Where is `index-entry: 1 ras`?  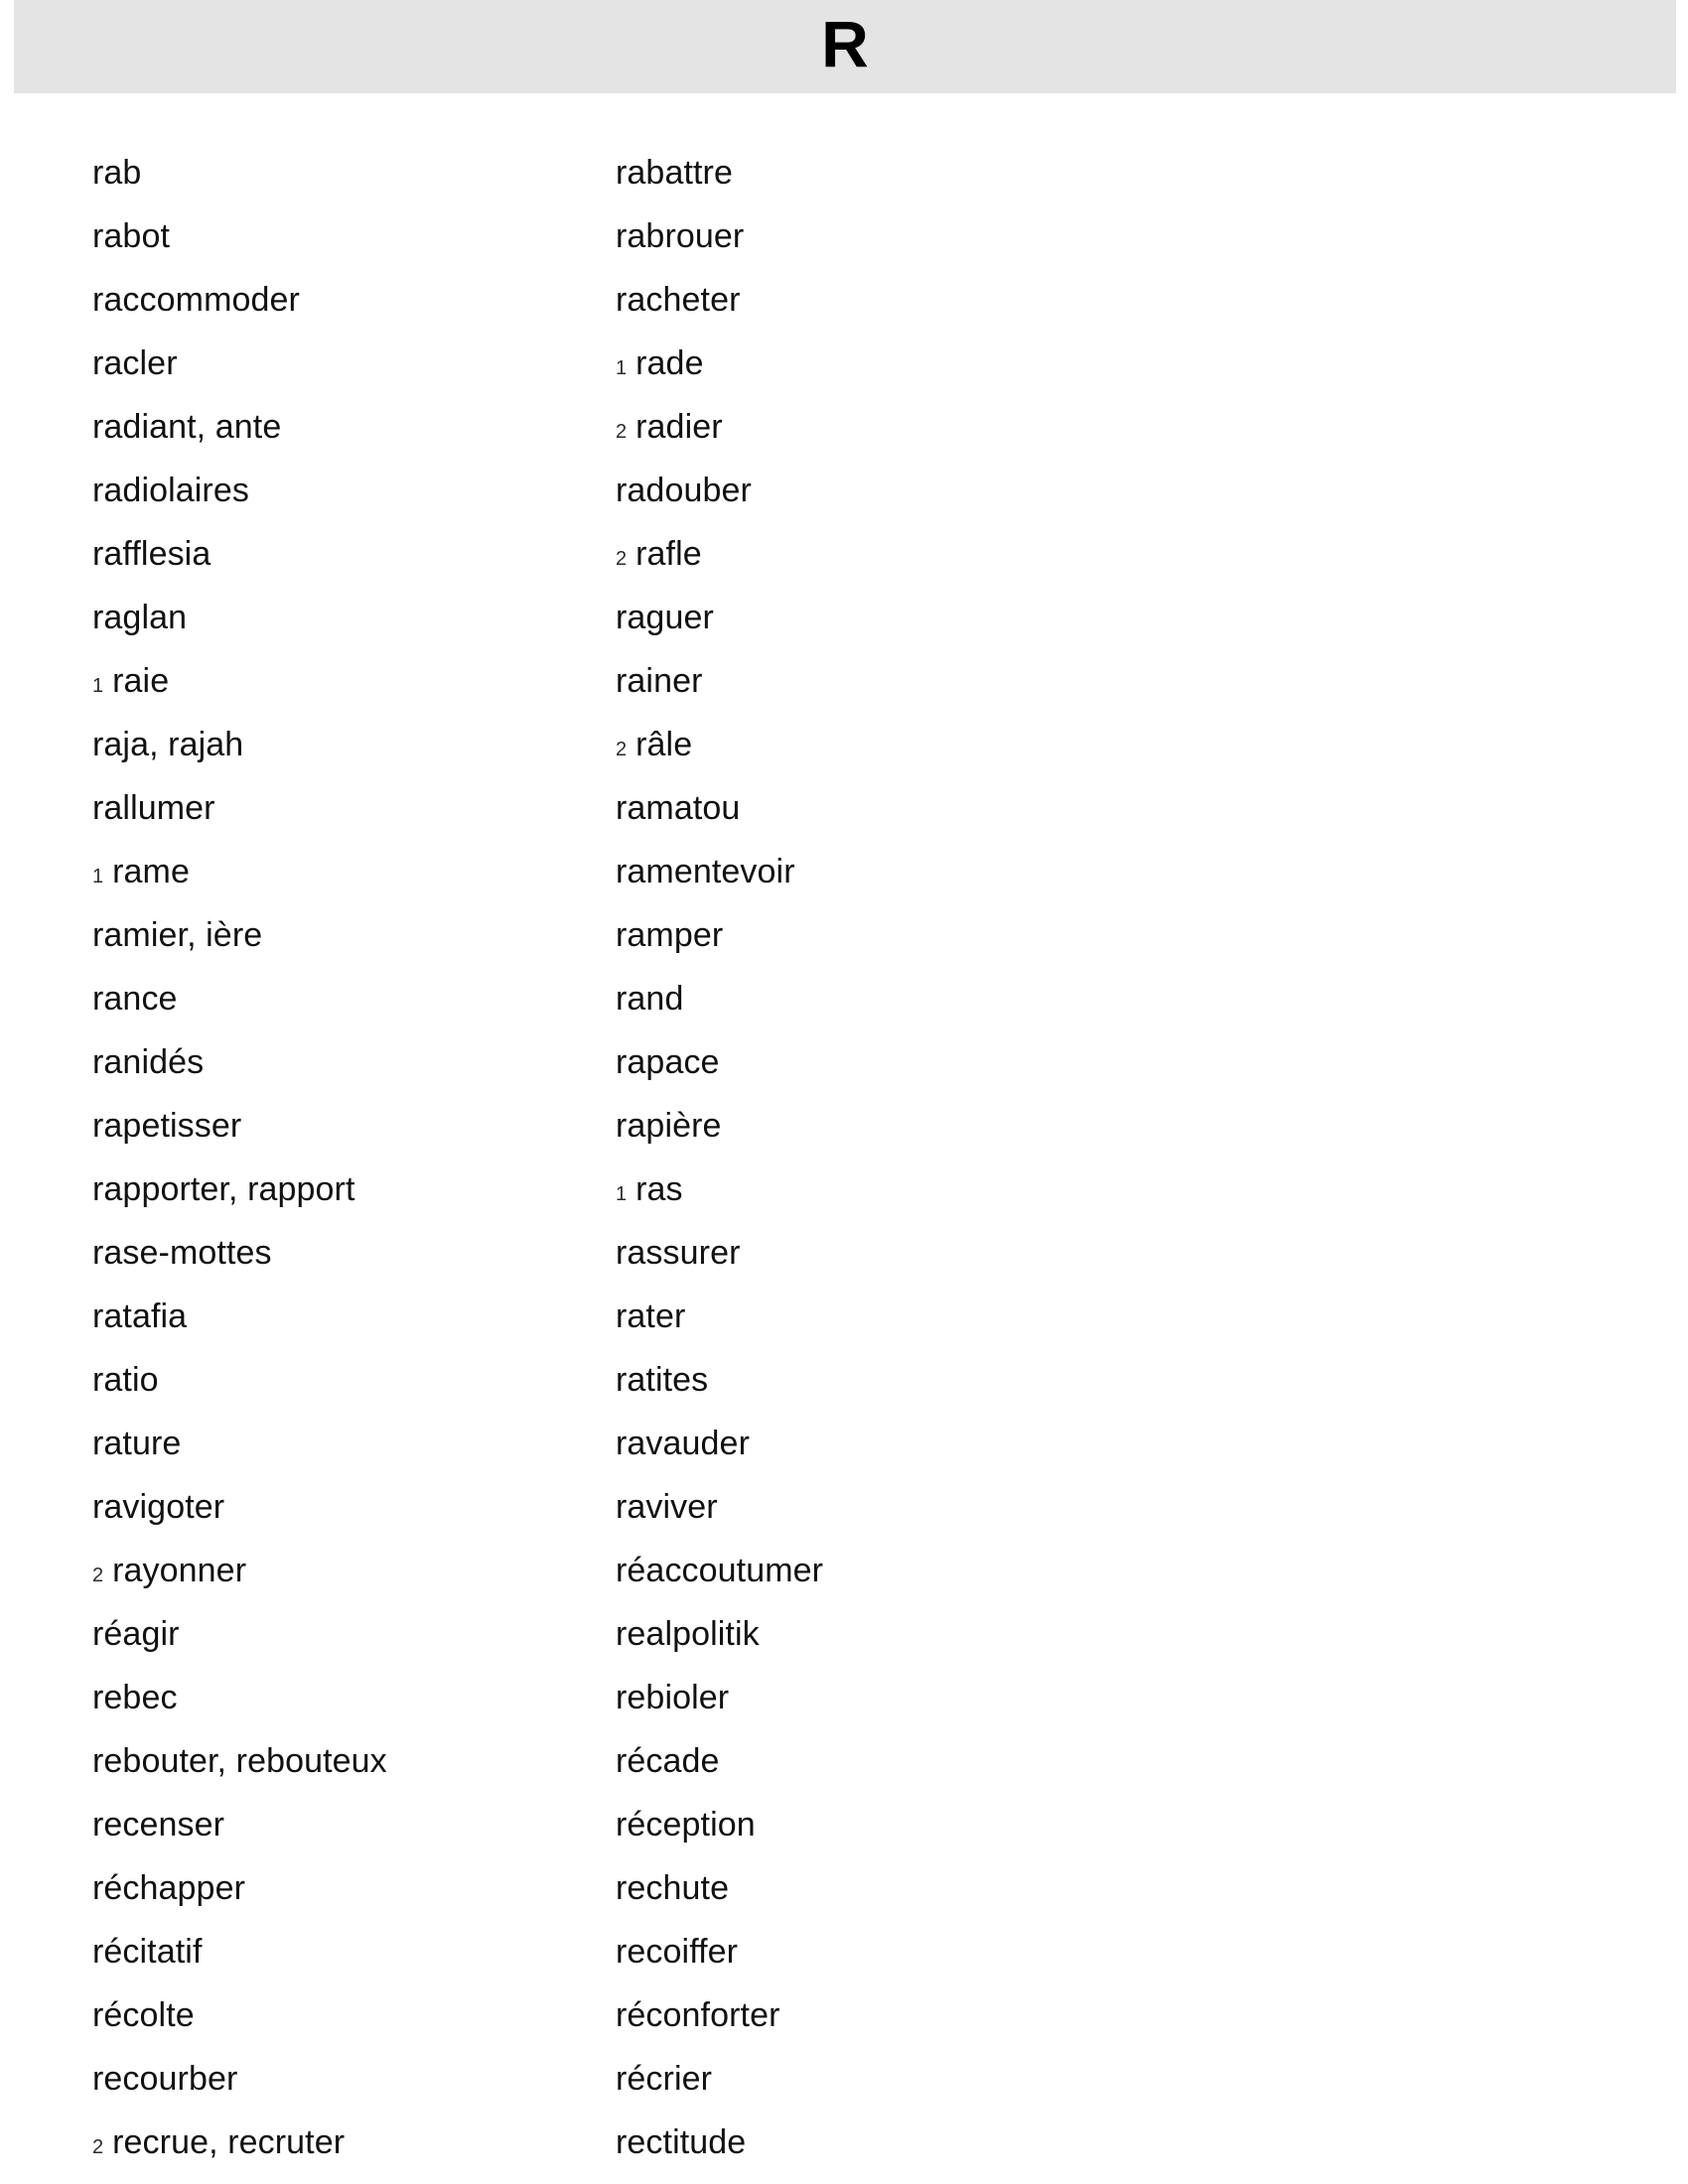 index-entry: 1 ras is located at coordinates (874, 1189).